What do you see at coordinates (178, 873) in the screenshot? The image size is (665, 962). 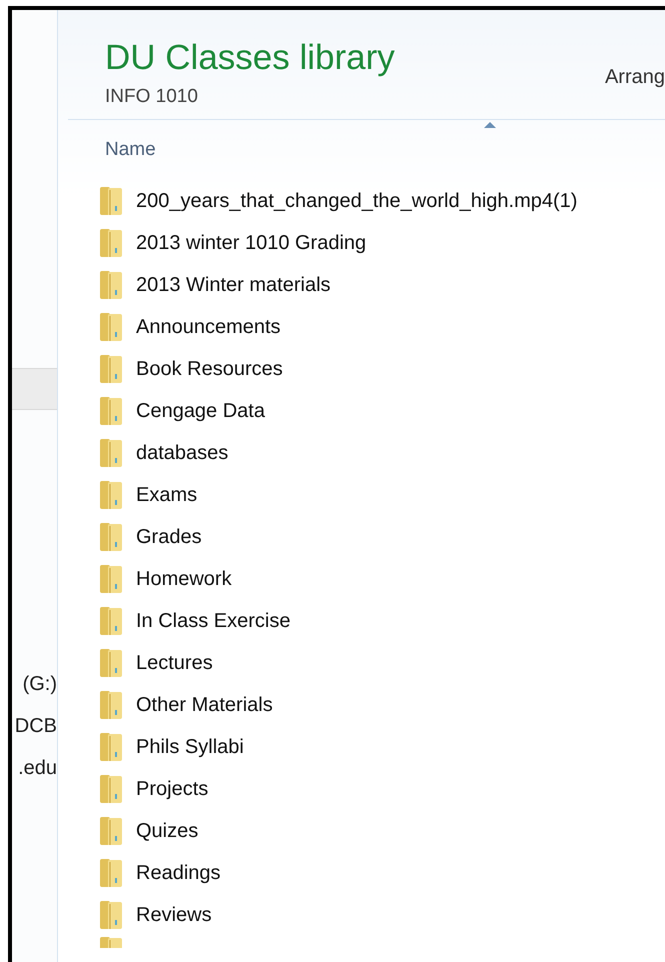 I see `folder-name: Readings` at bounding box center [178, 873].